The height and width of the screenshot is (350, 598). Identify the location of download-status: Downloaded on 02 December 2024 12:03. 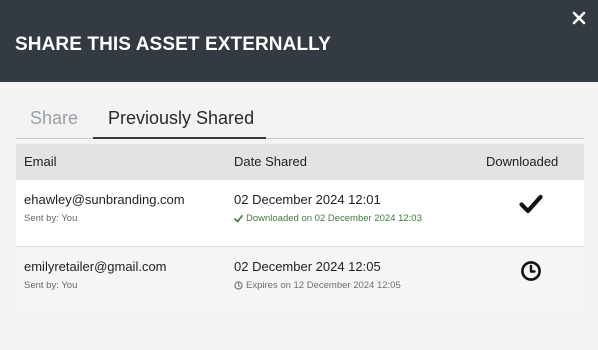
(328, 218).